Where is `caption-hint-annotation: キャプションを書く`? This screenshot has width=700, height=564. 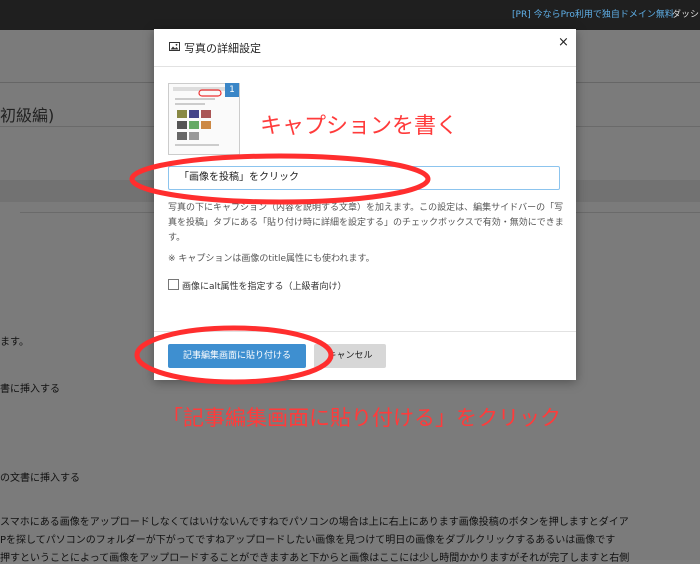 caption-hint-annotation: キャプションを書く is located at coordinates (359, 126).